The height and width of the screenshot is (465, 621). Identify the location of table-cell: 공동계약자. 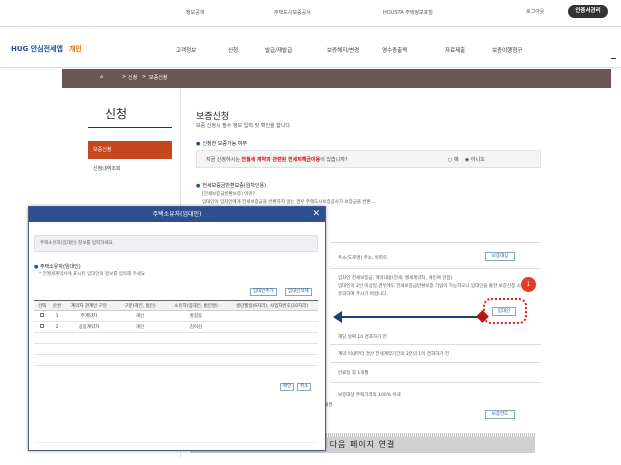
(89, 327).